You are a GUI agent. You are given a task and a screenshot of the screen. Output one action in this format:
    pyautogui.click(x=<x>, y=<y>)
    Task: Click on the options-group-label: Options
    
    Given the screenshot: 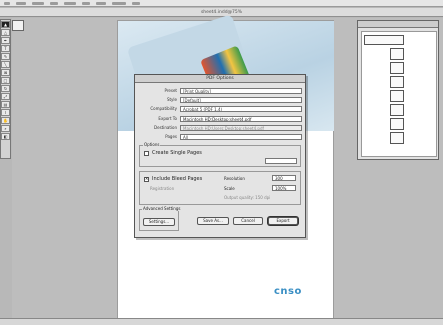 What is the action you would take?
    pyautogui.click(x=152, y=144)
    